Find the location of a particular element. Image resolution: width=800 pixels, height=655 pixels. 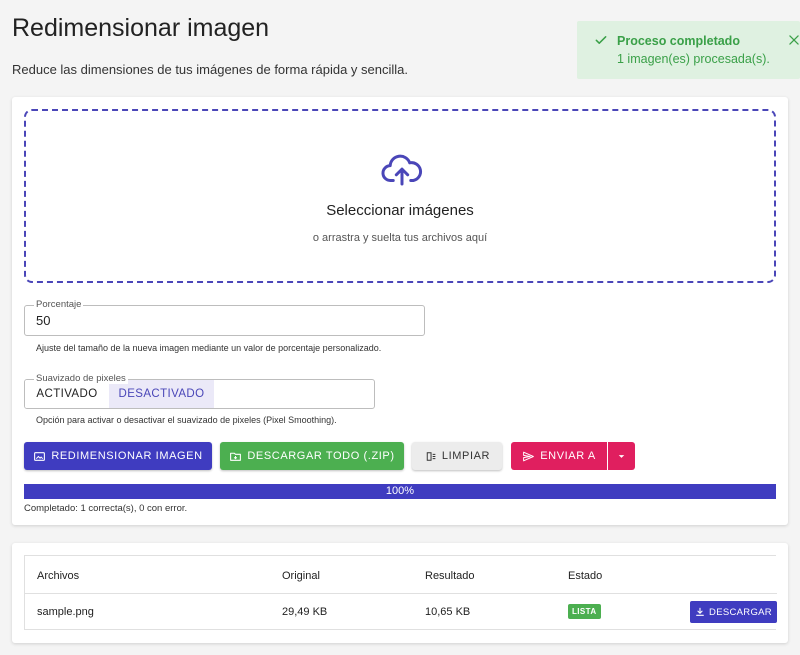

clear-icon is located at coordinates (431, 456).